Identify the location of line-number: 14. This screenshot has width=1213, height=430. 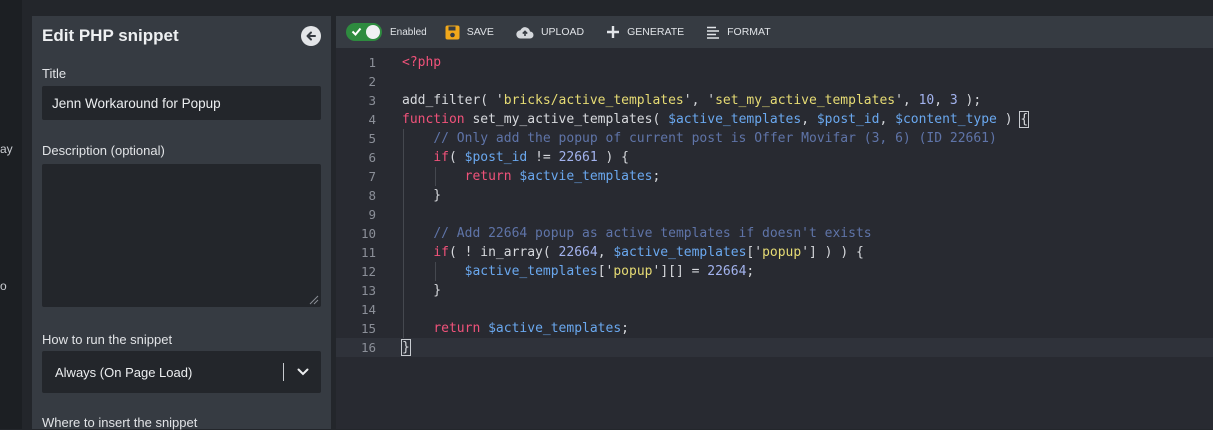
(368, 309).